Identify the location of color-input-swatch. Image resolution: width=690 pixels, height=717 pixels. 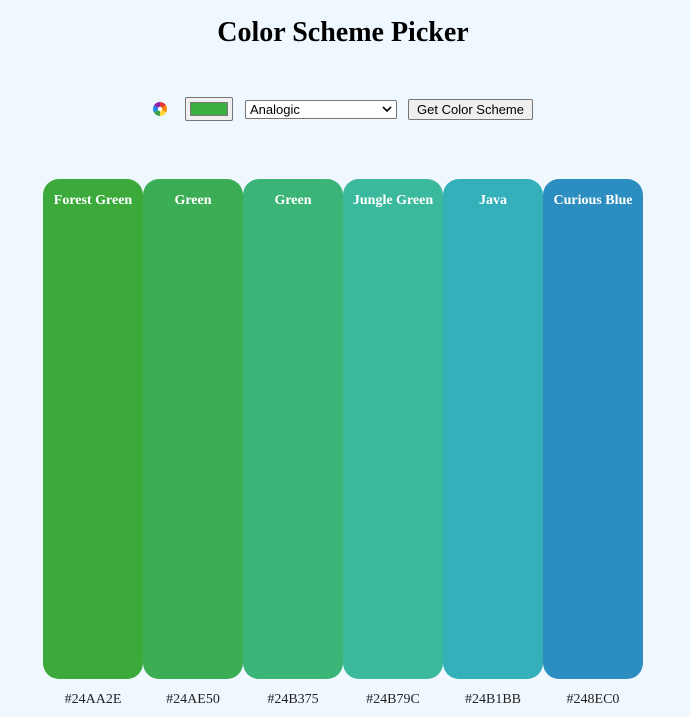
(209, 109).